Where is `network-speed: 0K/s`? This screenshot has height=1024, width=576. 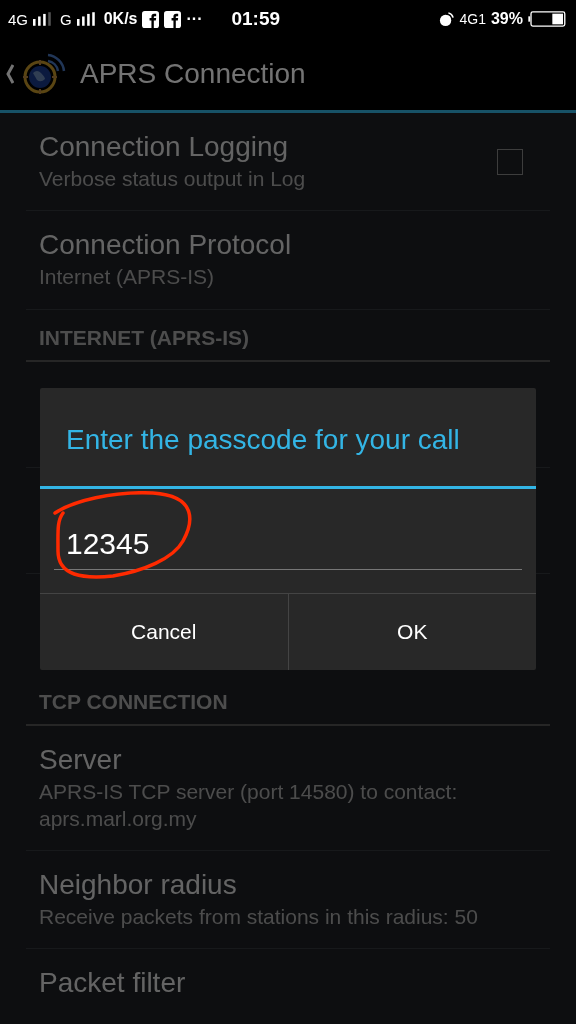 network-speed: 0K/s is located at coordinates (120, 19).